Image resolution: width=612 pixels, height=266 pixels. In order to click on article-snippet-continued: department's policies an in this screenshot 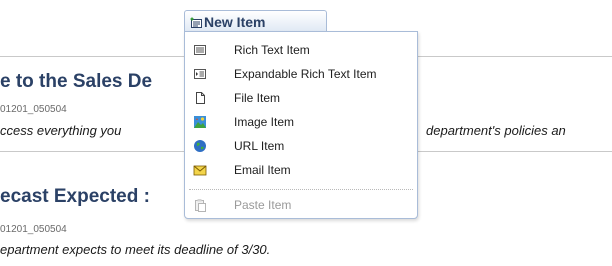, I will do `click(496, 130)`.